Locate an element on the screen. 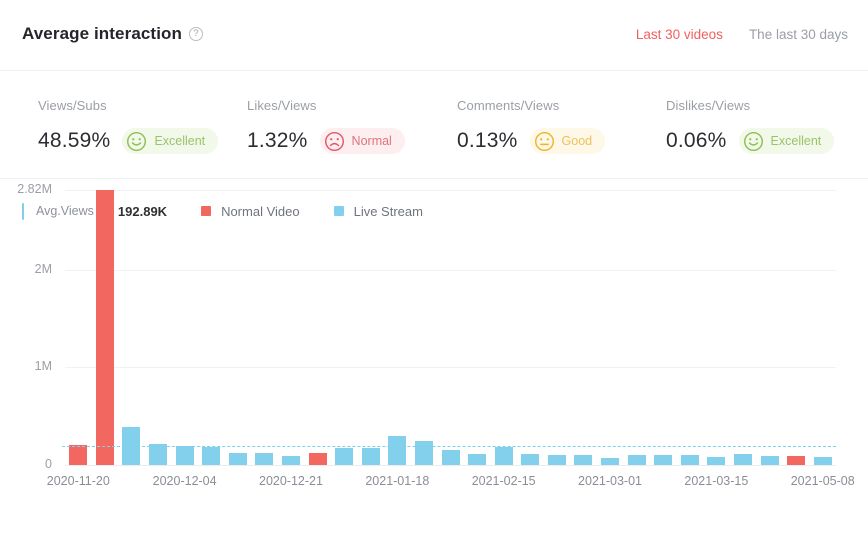 This screenshot has width=868, height=554. metric-dislikes-views: Dislikes/Views 0.06% Excellent is located at coordinates (750, 126).